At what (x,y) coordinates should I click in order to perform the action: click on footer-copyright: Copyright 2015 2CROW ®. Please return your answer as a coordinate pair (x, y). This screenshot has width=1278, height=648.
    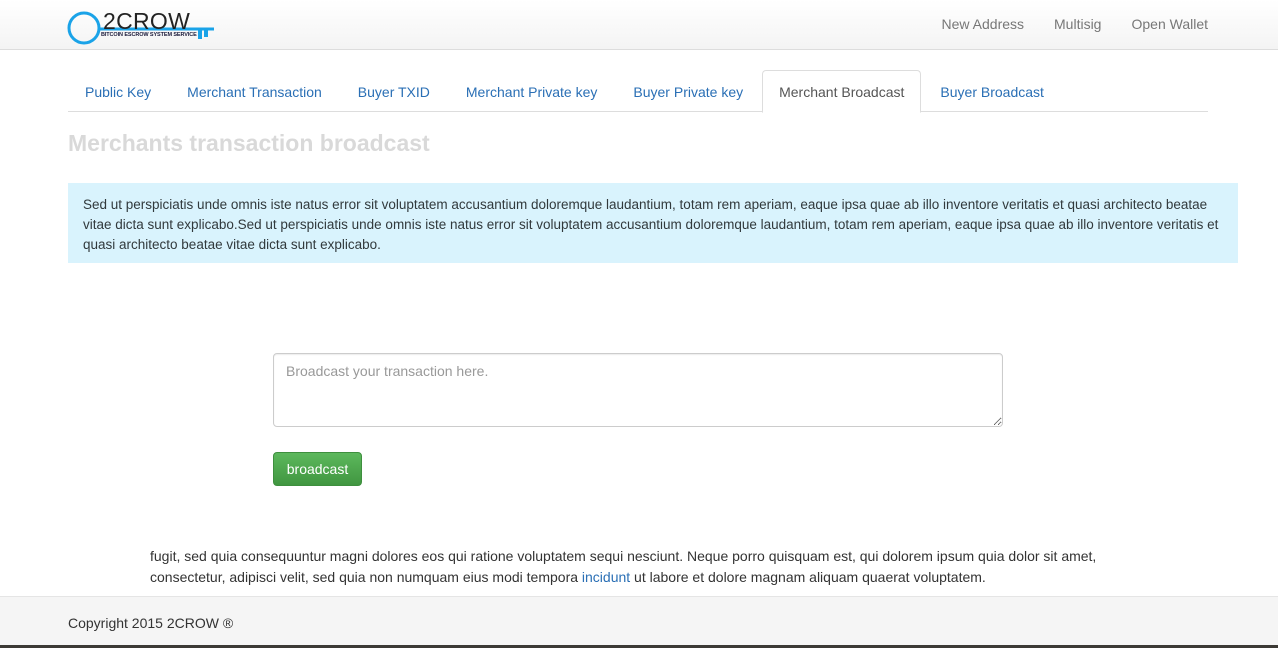
    Looking at the image, I should click on (151, 623).